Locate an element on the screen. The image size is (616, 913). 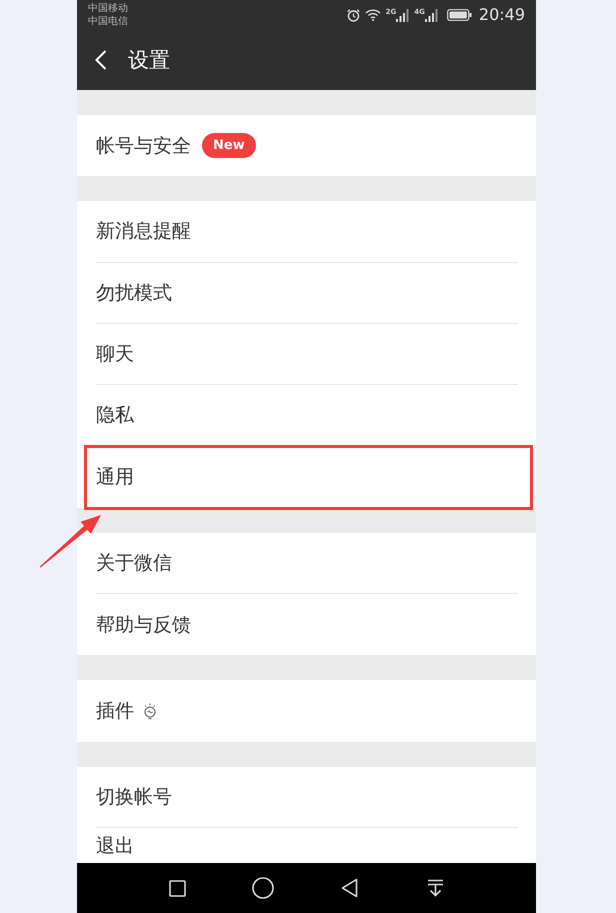
carrier-name: 中国移动 is located at coordinates (108, 8).